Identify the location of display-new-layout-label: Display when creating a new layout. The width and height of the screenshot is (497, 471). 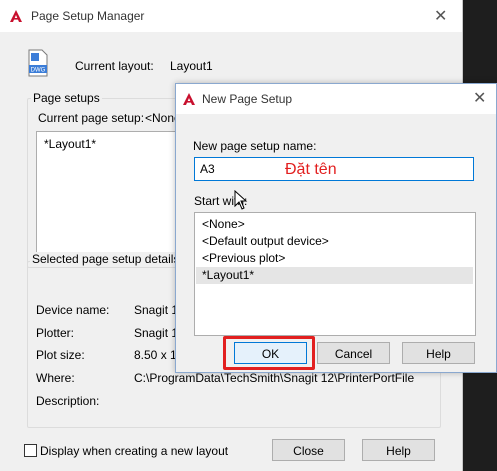
(134, 451).